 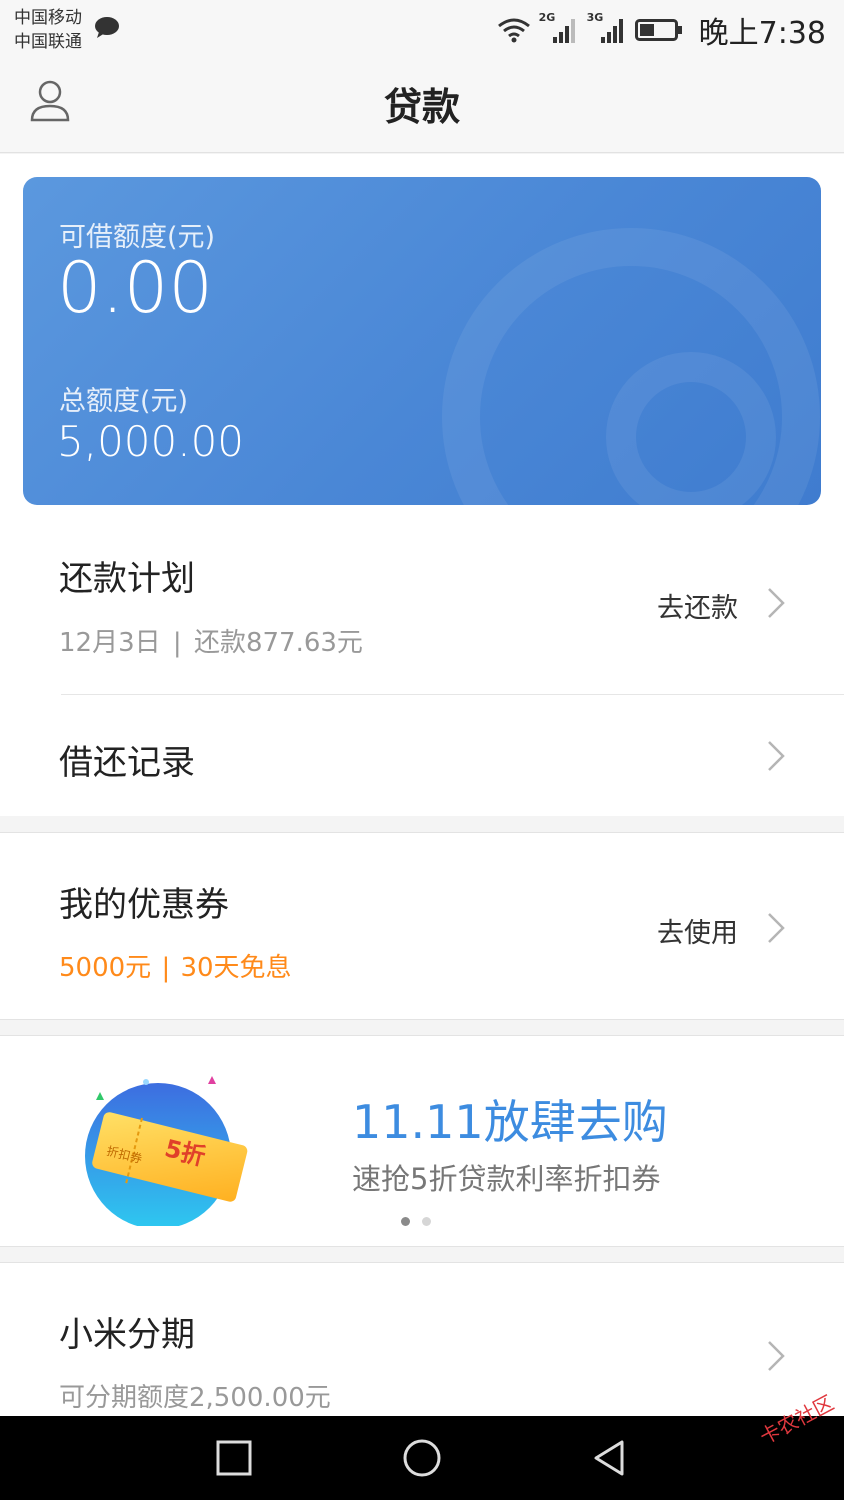 What do you see at coordinates (110, 643) in the screenshot?
I see `repayment-date: 12月3日` at bounding box center [110, 643].